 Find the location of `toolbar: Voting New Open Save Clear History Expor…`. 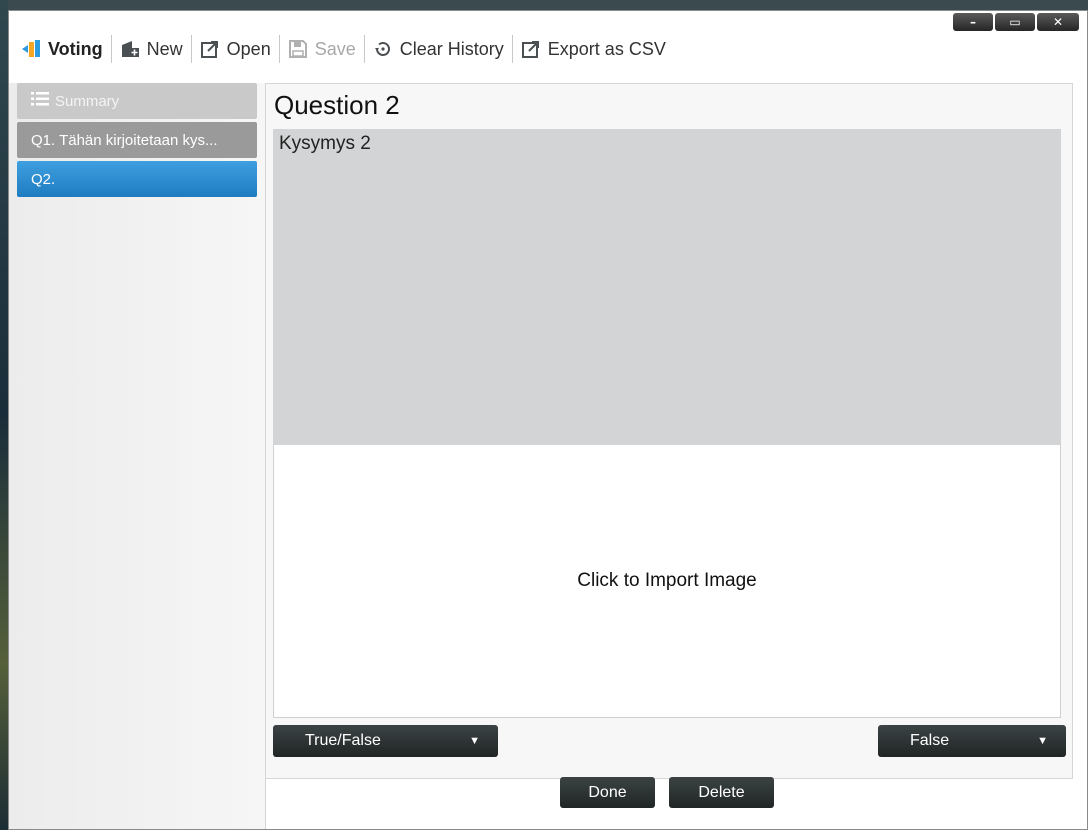

toolbar: Voting New Open Save Clear History Expor… is located at coordinates (548, 49).